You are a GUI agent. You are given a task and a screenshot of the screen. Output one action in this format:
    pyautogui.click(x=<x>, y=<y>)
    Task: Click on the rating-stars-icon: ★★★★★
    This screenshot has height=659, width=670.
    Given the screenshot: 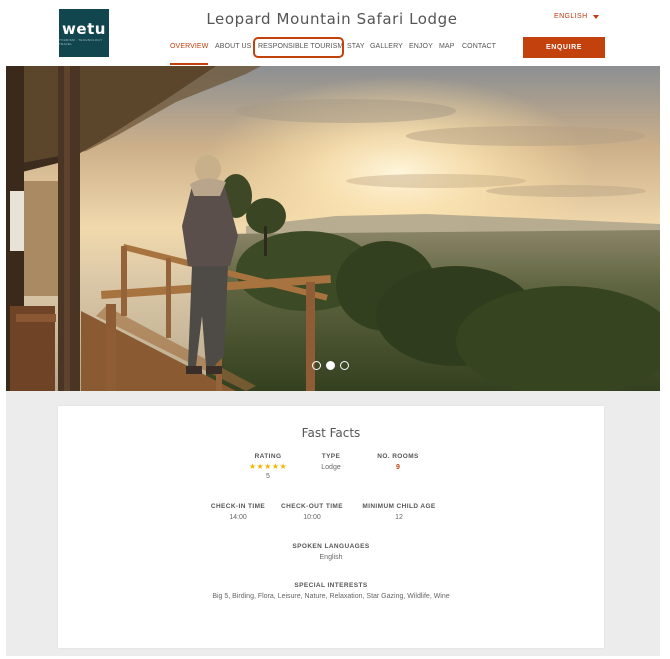 What is the action you would take?
    pyautogui.click(x=268, y=466)
    